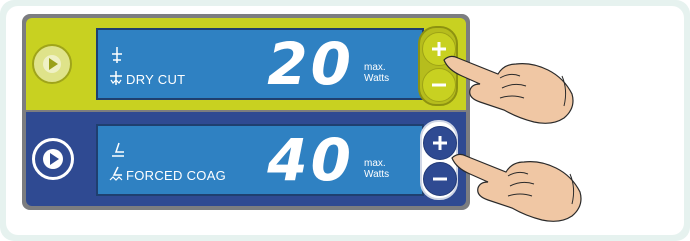  I want to click on power-display-dry-cut: DRY CUT 20 max. Watts, so click(260, 64).